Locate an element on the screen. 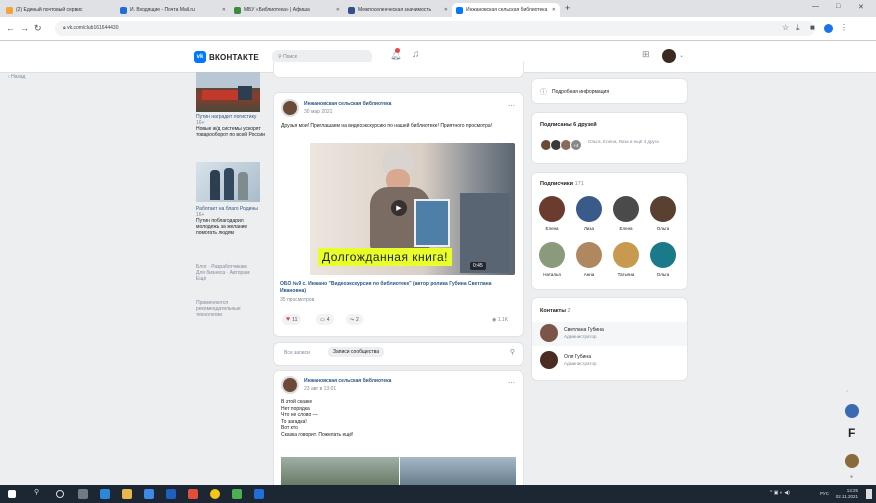 Image resolution: width=876 pixels, height=503 pixels. subscriber-name: Лиза is located at coordinates (589, 228).